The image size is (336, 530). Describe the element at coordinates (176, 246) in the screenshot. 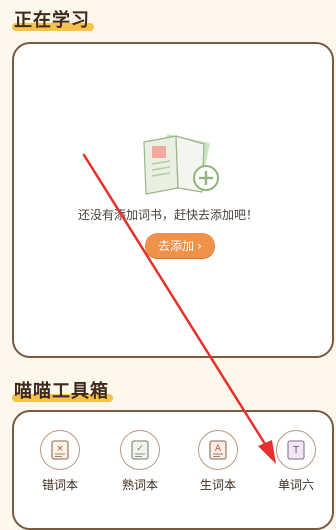

I see `add-button-label: 去添加` at that location.